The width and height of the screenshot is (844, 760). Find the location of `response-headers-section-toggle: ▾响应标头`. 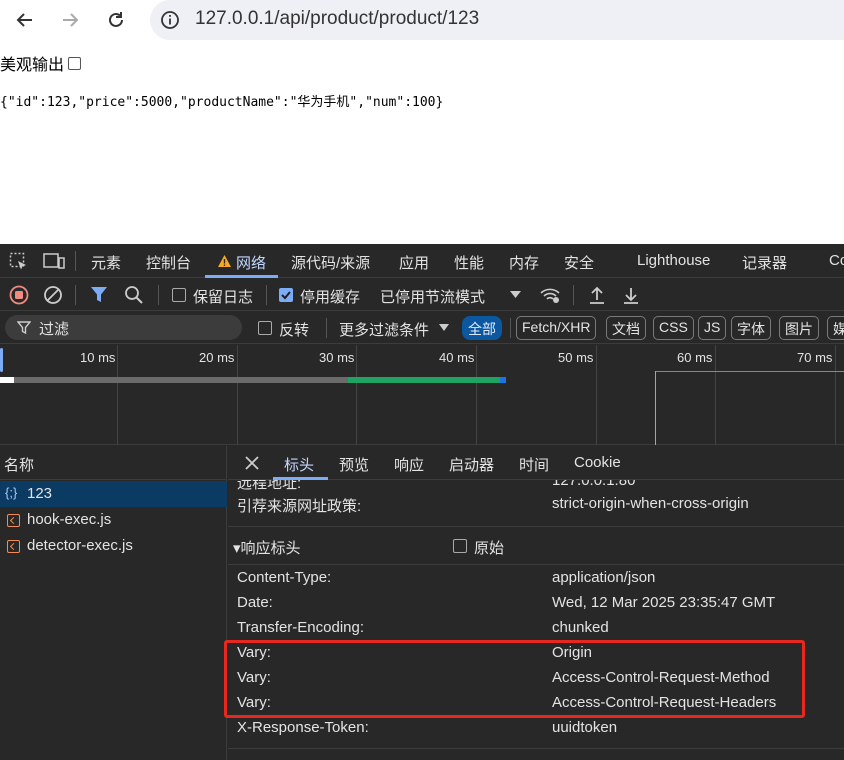

response-headers-section-toggle: ▾响应标头 is located at coordinates (267, 547).